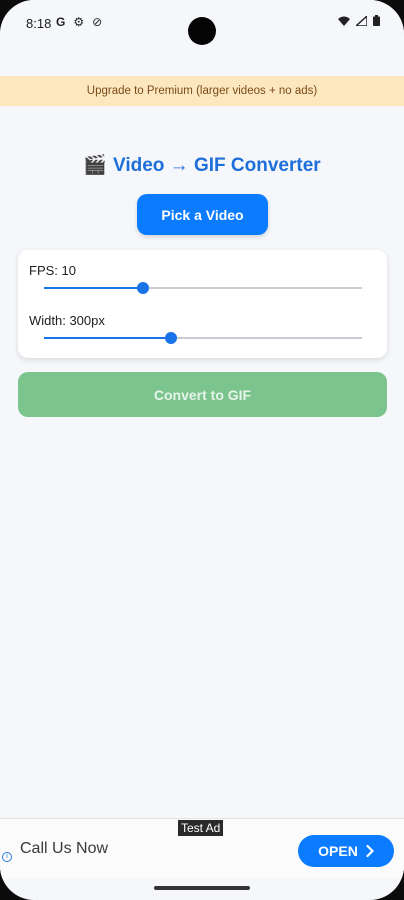 The height and width of the screenshot is (900, 404). I want to click on status-time: 8:18, so click(39, 23).